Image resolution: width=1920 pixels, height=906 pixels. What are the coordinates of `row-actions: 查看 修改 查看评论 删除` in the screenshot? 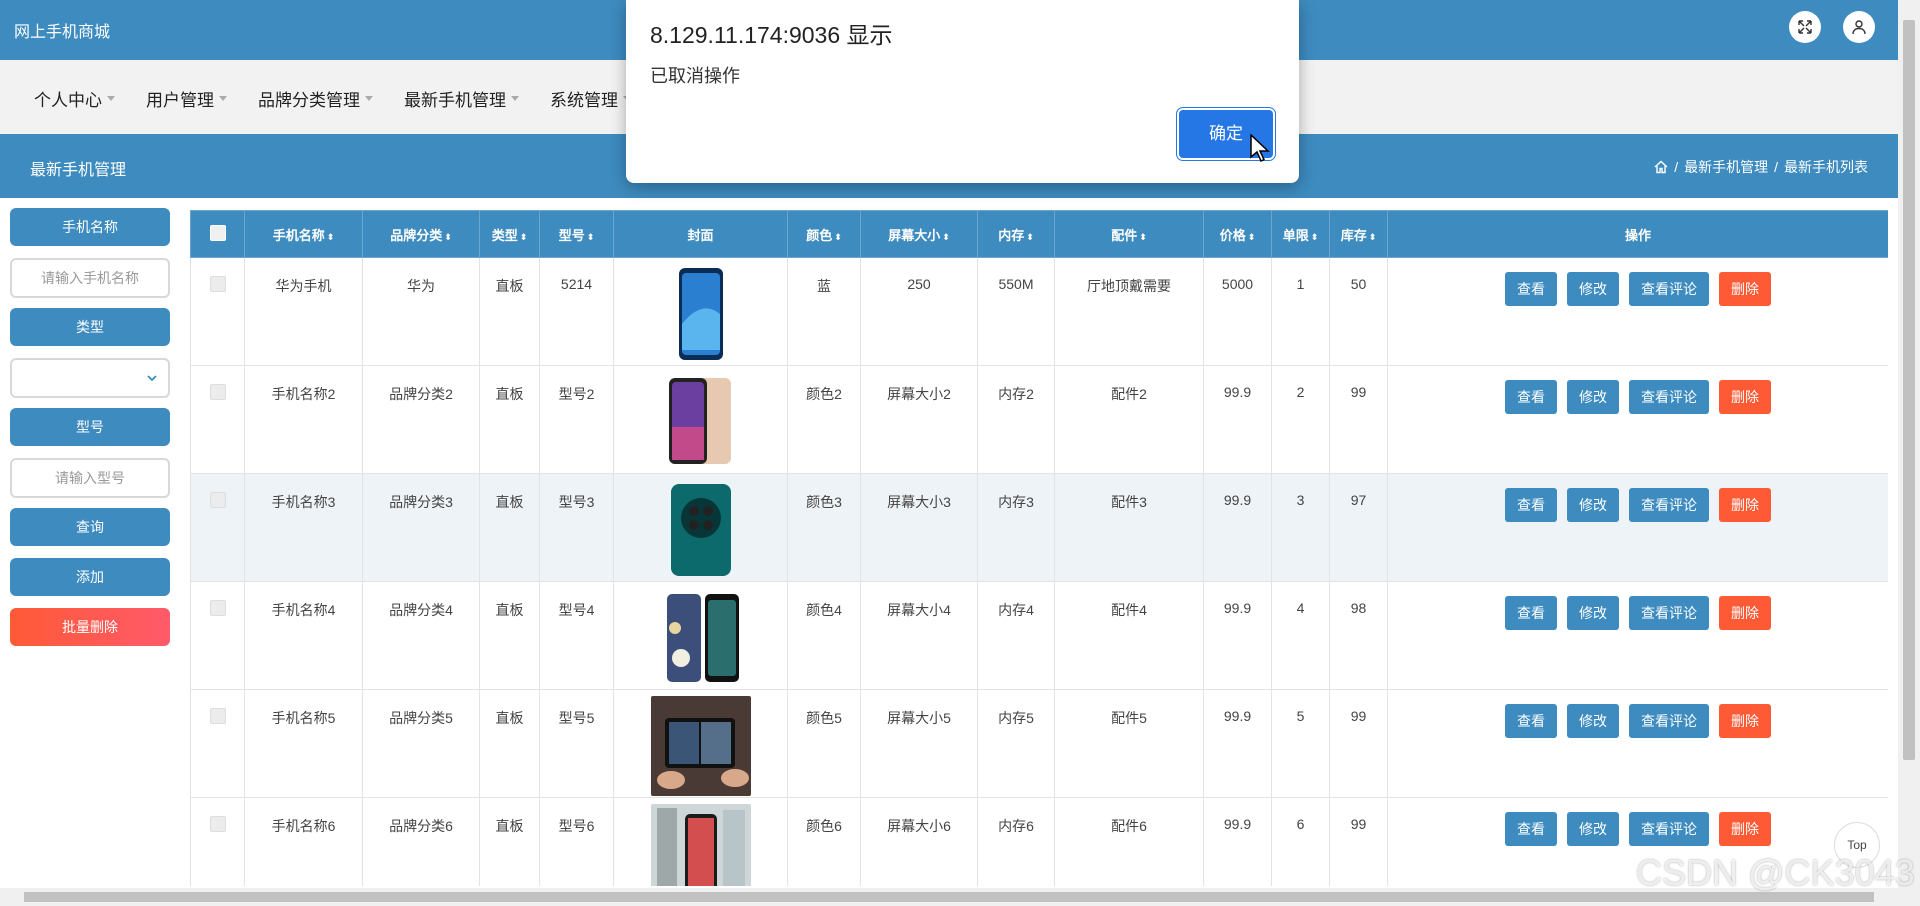 It's located at (1638, 397).